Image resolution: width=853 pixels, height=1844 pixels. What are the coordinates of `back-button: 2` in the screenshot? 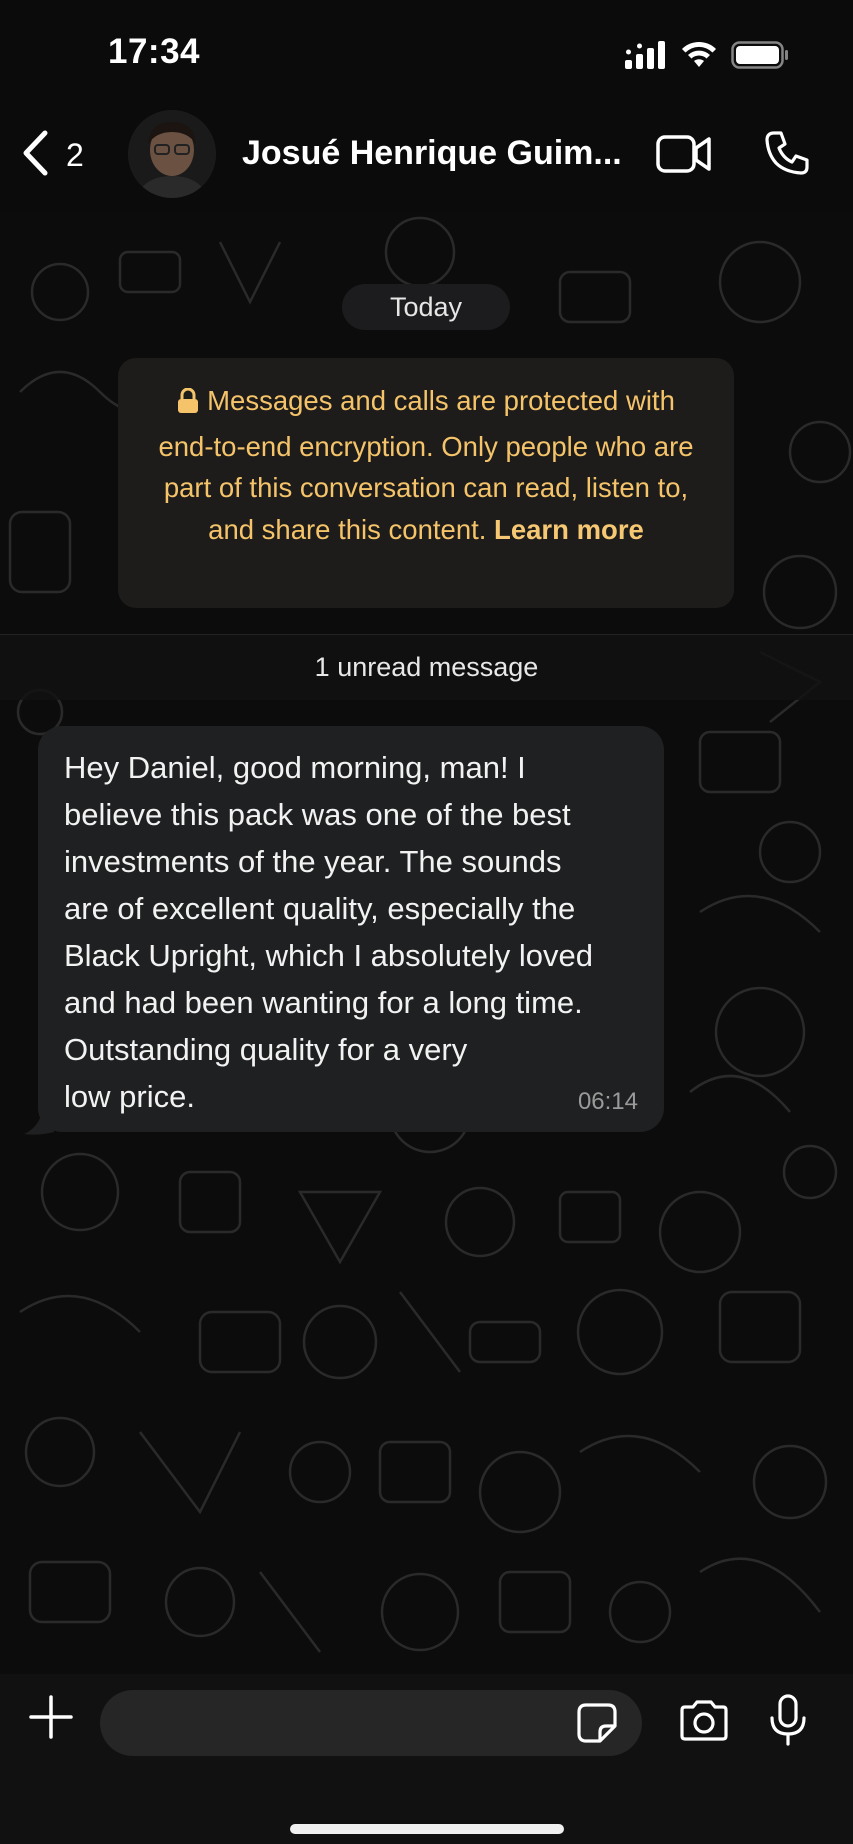 It's located at (52, 155).